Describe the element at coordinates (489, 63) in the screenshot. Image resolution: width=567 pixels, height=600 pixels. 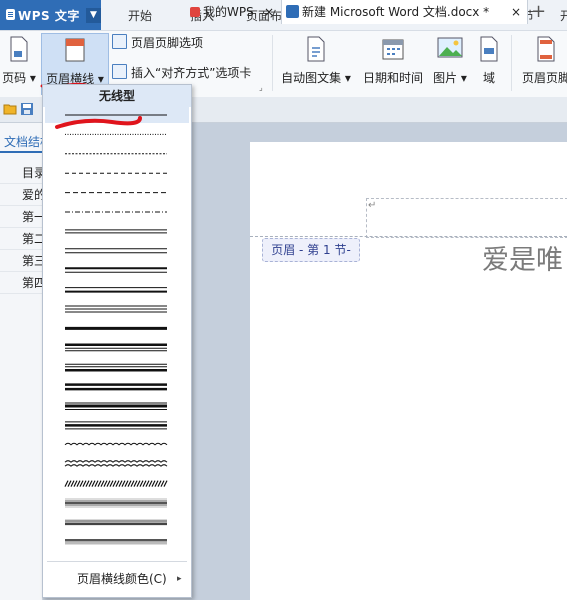
I see `field-button: 域` at that location.